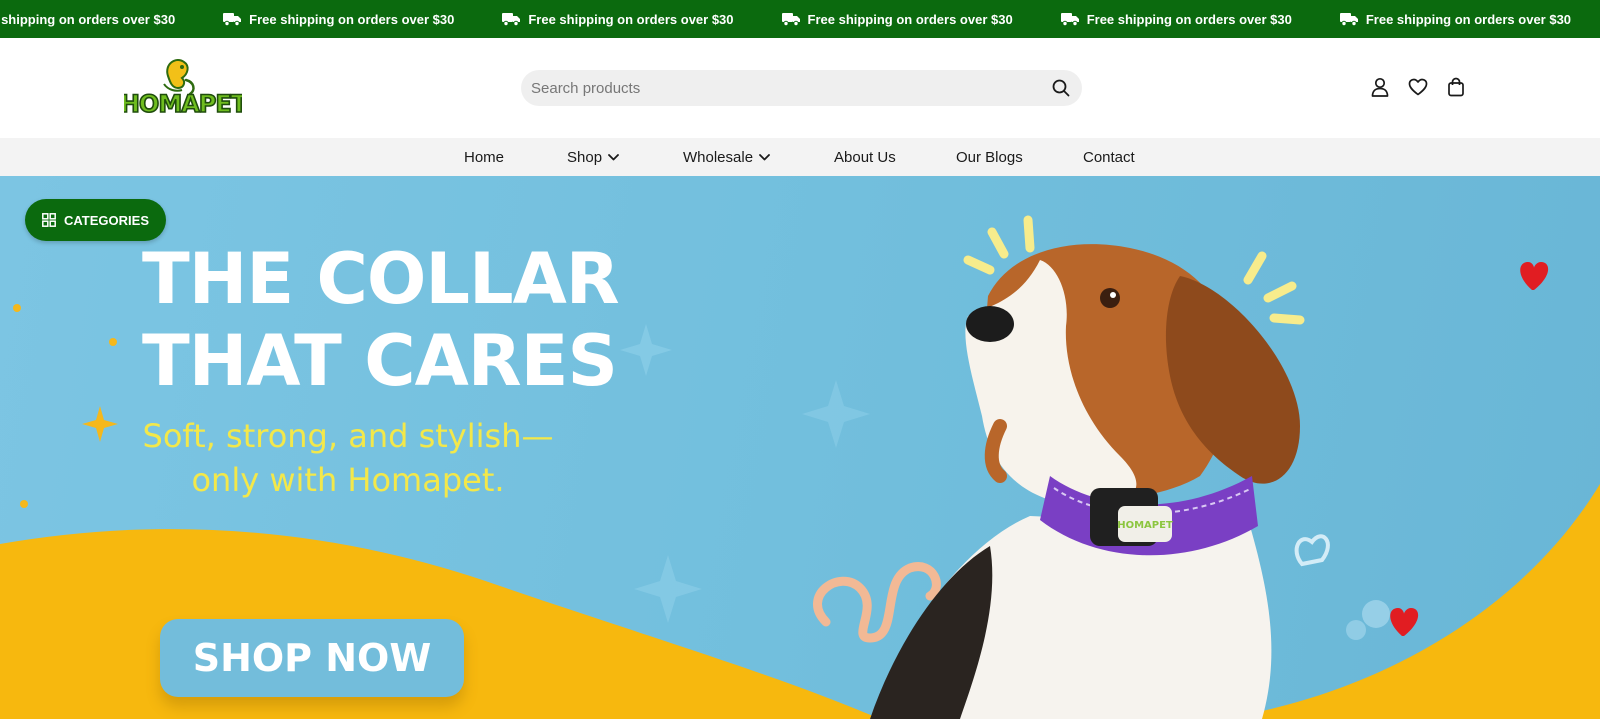  I want to click on shop-now-label: SHOP NOW, so click(312, 658).